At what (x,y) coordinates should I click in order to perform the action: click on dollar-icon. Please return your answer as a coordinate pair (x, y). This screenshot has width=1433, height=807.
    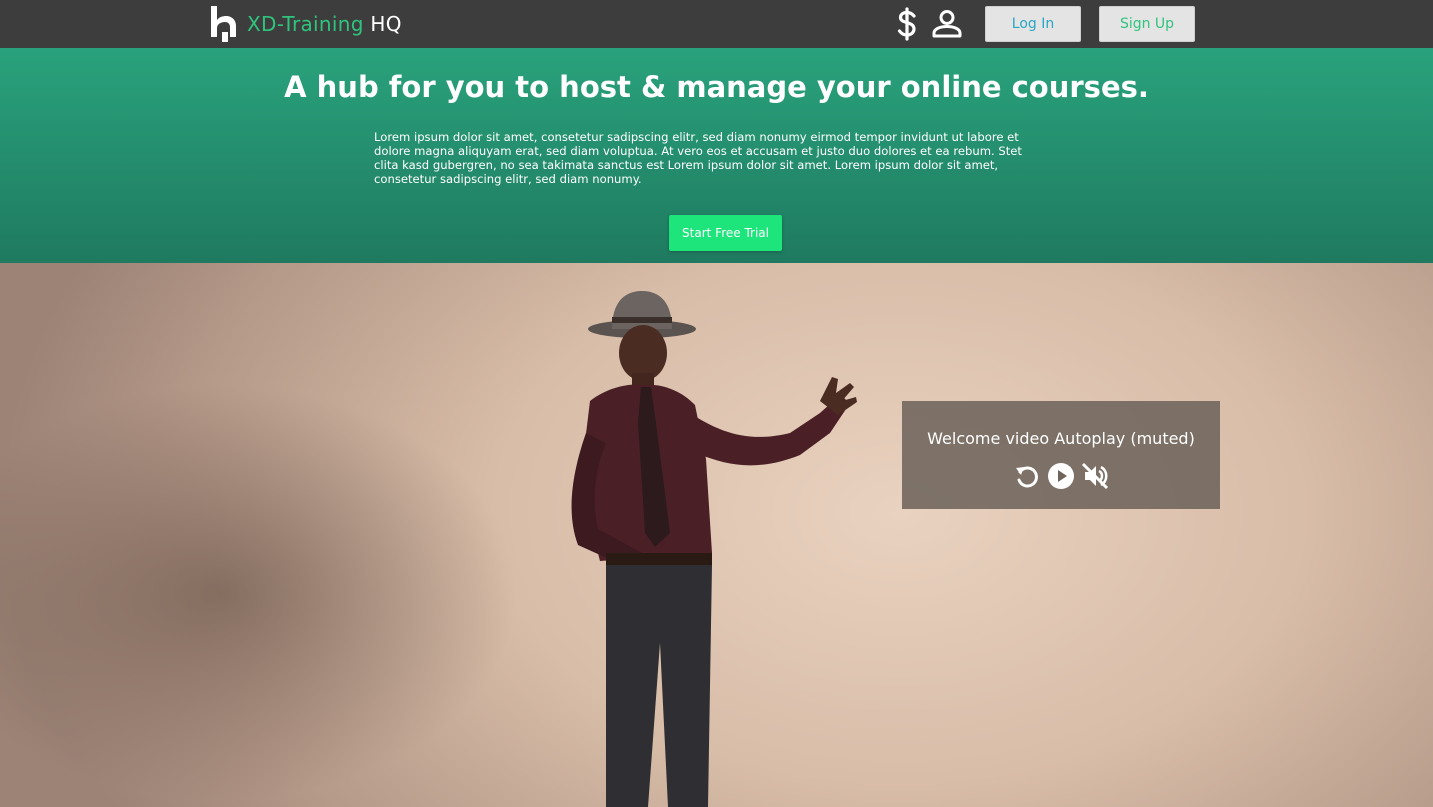
    Looking at the image, I should click on (907, 24).